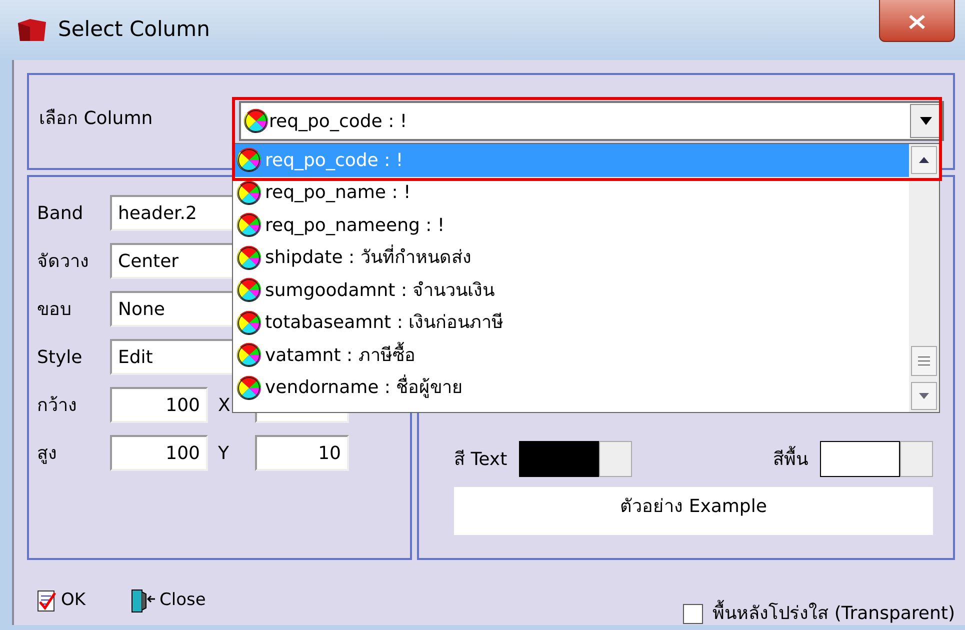  I want to click on toolbar-button: Close, so click(168, 601).